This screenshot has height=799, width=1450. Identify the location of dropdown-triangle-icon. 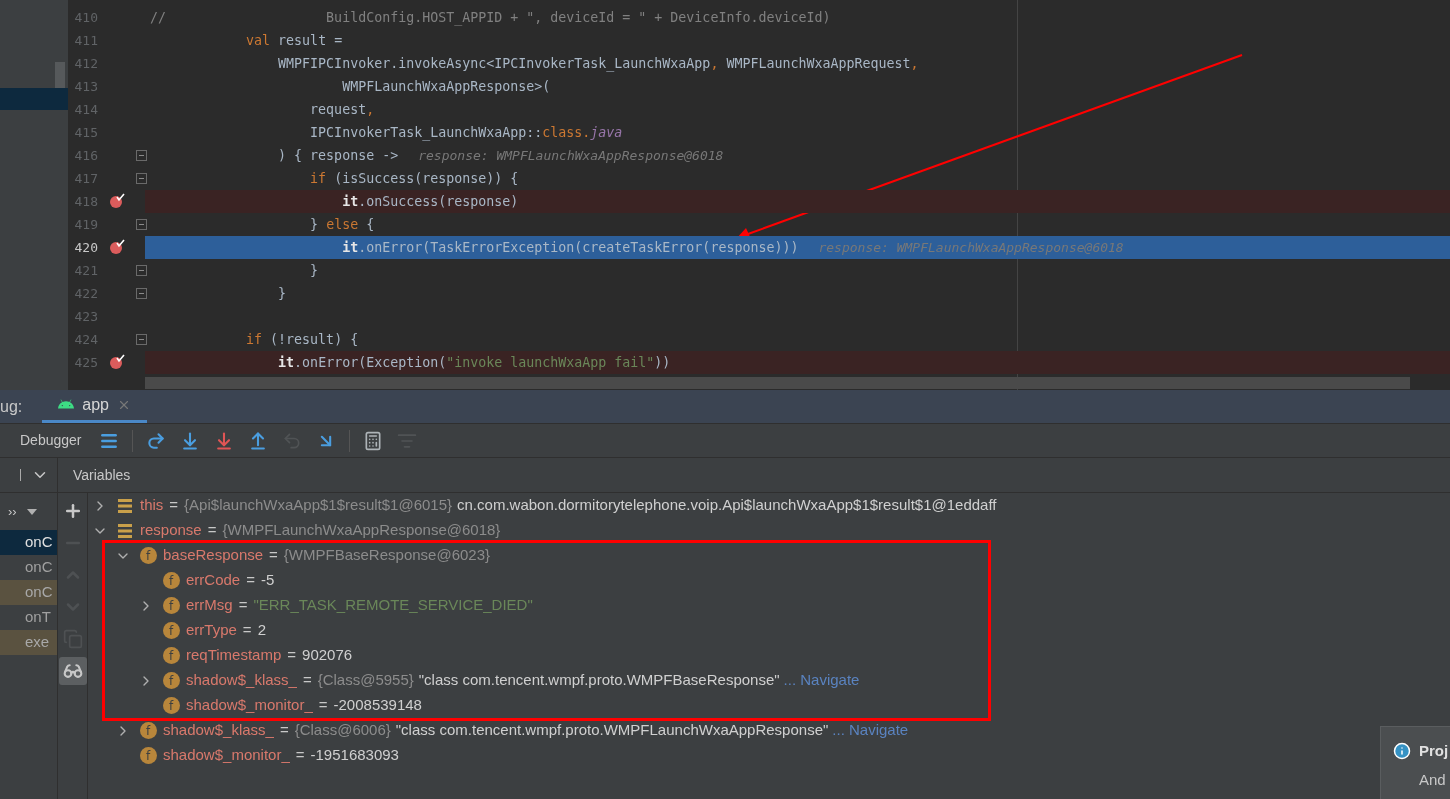
(31, 511).